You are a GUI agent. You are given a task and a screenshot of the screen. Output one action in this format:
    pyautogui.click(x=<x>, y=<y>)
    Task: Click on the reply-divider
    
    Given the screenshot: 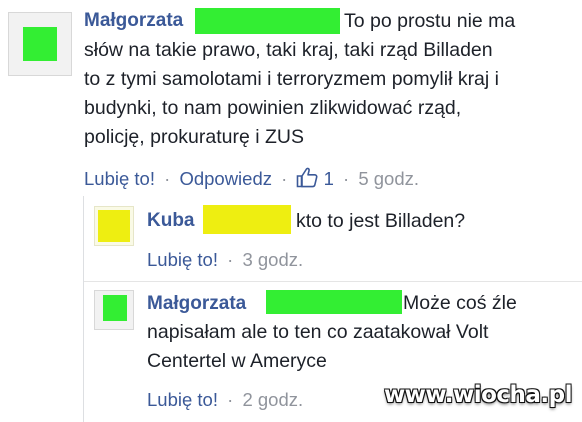 What is the action you would take?
    pyautogui.click(x=333, y=281)
    